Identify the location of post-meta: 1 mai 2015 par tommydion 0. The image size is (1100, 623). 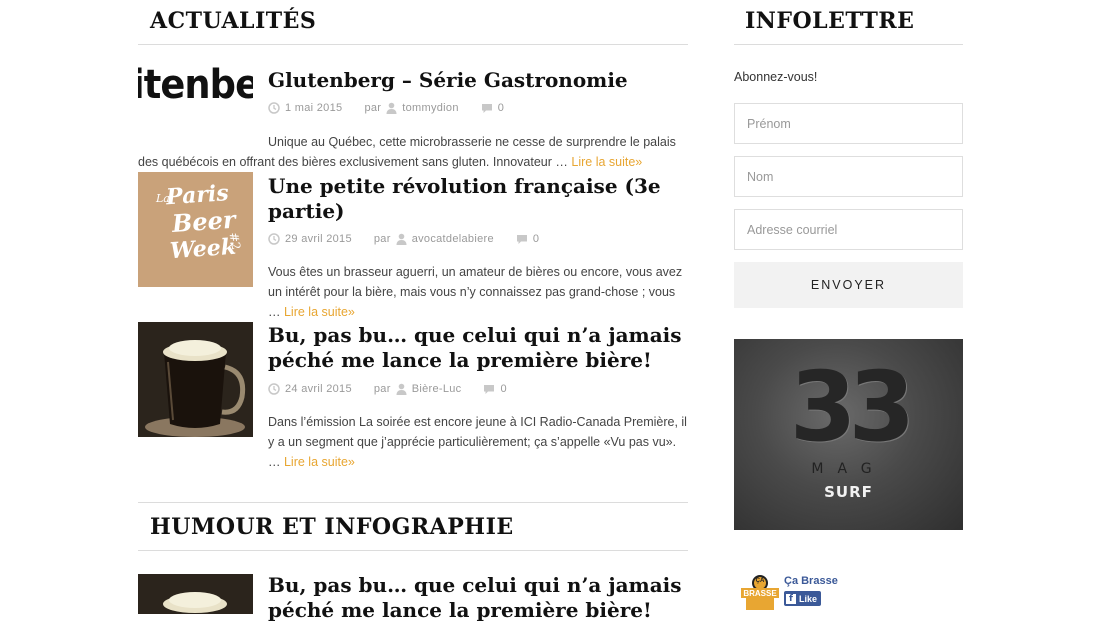
(386, 108).